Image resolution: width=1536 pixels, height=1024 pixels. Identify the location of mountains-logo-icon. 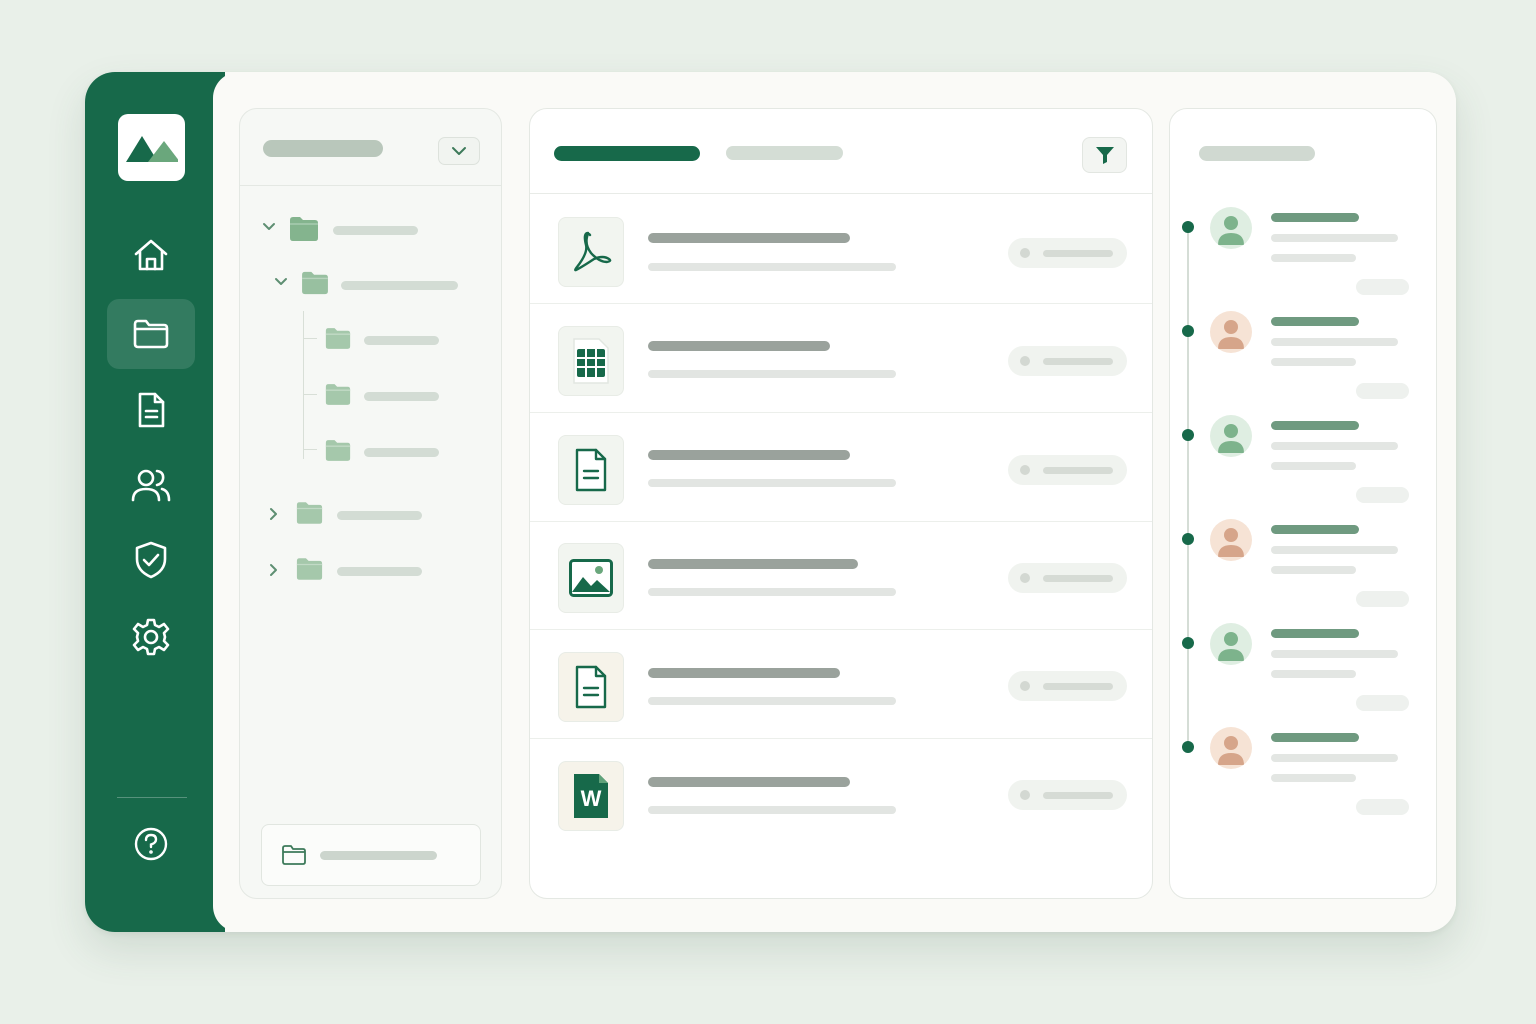
(152, 149).